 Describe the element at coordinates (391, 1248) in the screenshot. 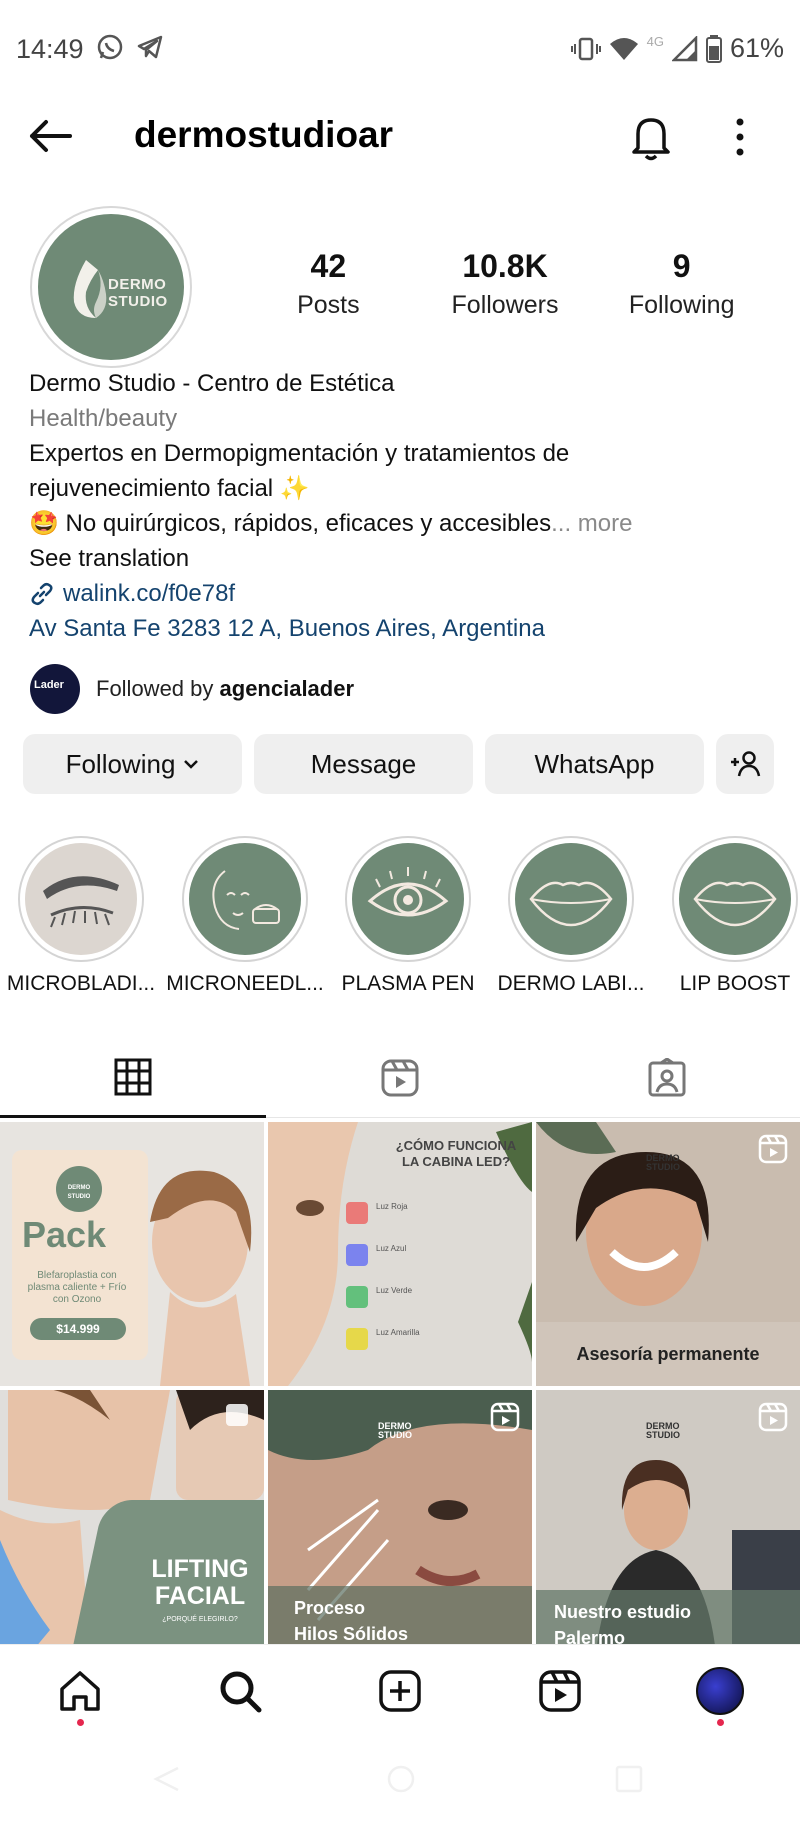

I see `led-item-label: Luz Azul` at that location.